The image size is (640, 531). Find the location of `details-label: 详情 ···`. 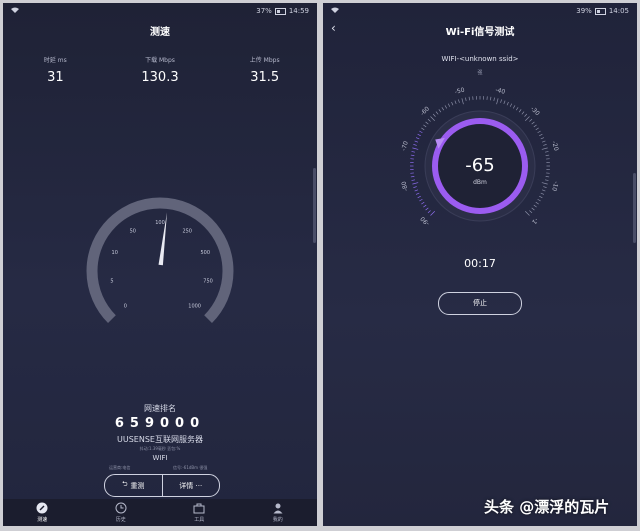

details-label: 详情 ··· is located at coordinates (191, 485).